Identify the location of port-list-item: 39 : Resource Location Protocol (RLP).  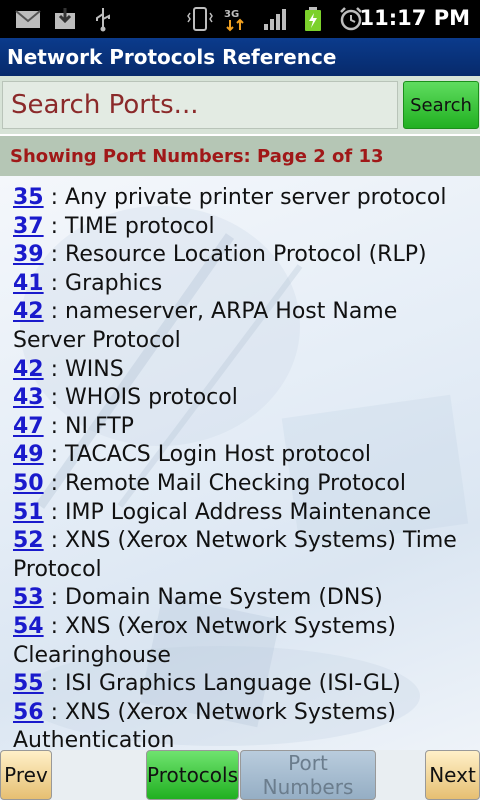
(243, 255).